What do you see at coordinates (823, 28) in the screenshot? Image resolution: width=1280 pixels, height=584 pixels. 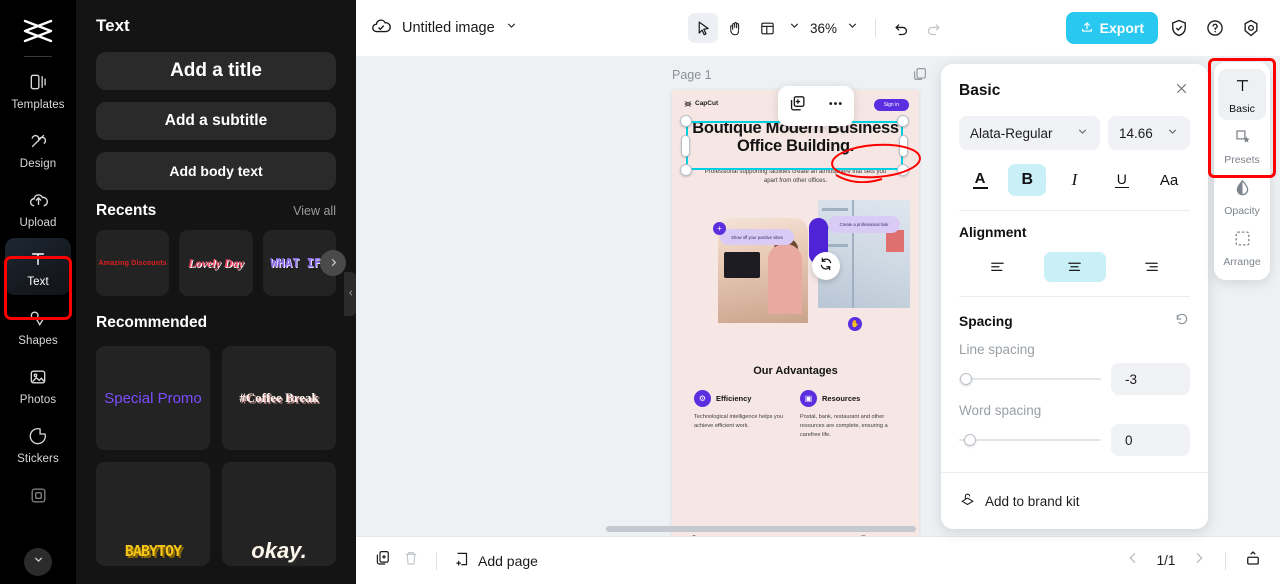 I see `zoom-level-value: 36%` at bounding box center [823, 28].